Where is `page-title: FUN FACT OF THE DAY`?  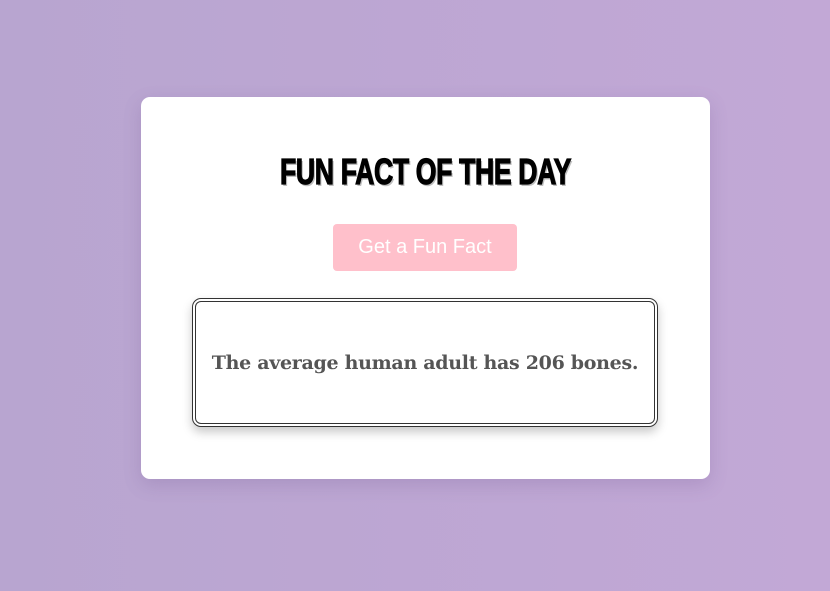
page-title: FUN FACT OF THE DAY is located at coordinates (426, 171).